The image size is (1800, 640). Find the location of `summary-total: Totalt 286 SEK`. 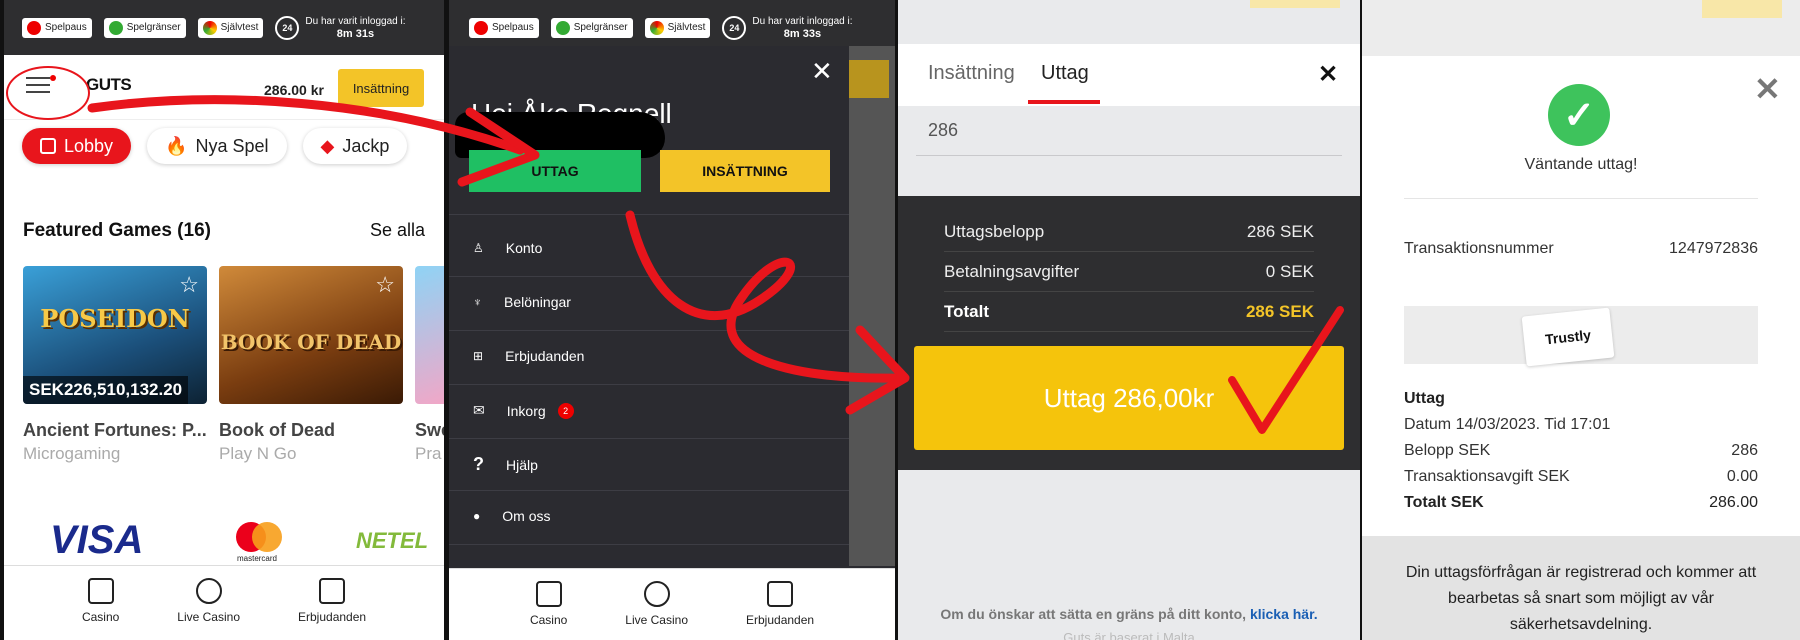

summary-total: Totalt 286 SEK is located at coordinates (1129, 317).